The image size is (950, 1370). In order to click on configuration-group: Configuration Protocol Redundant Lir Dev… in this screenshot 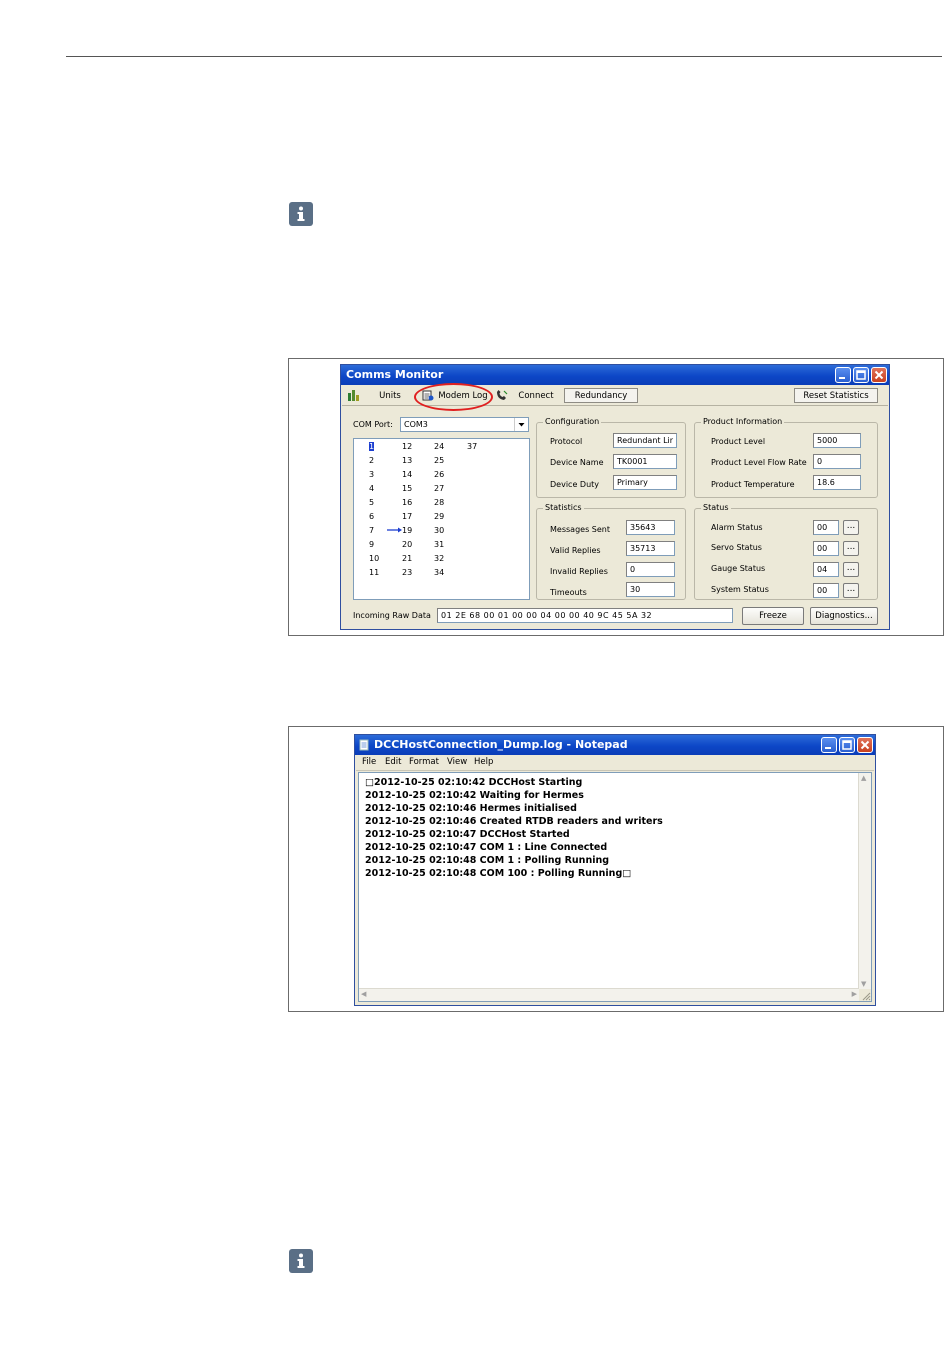, I will do `click(611, 457)`.